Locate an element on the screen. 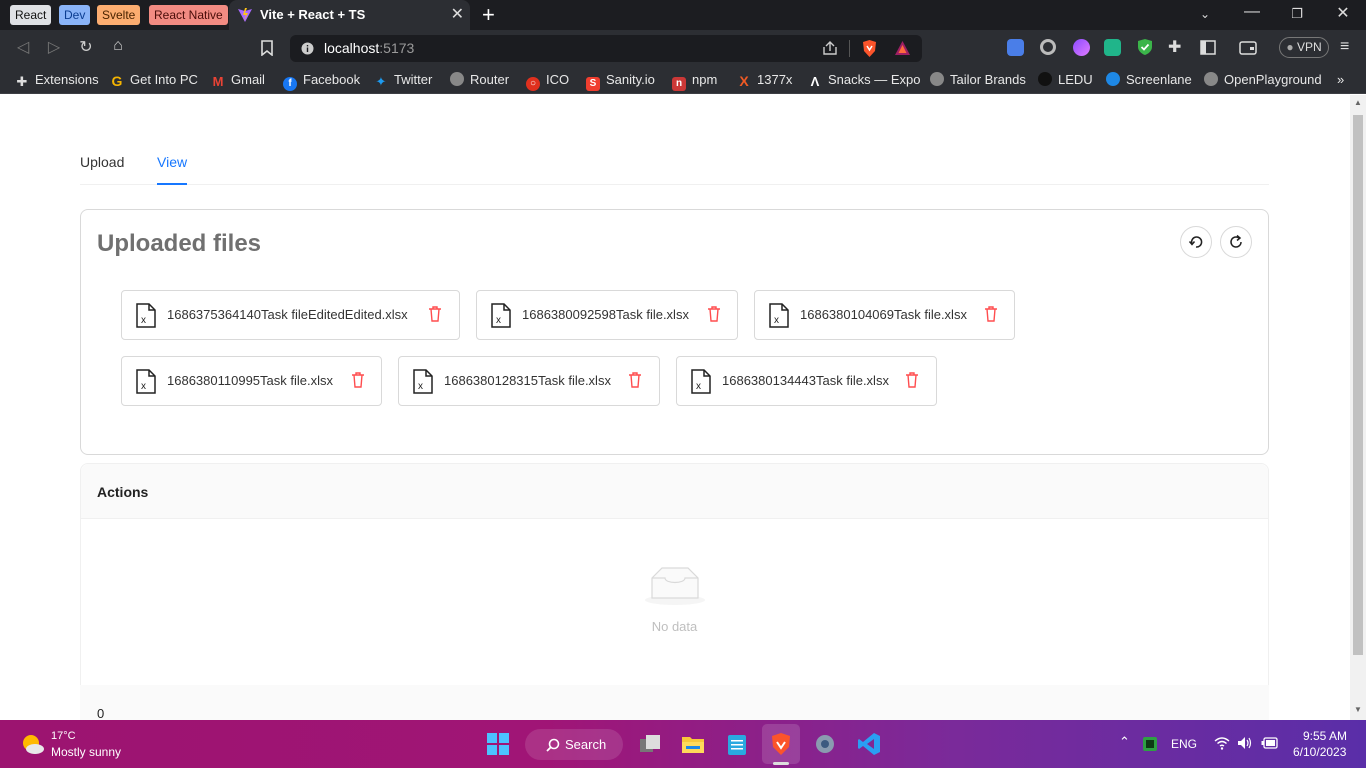 The width and height of the screenshot is (1366, 768). translate-extension-icon is located at coordinates (1015, 47).